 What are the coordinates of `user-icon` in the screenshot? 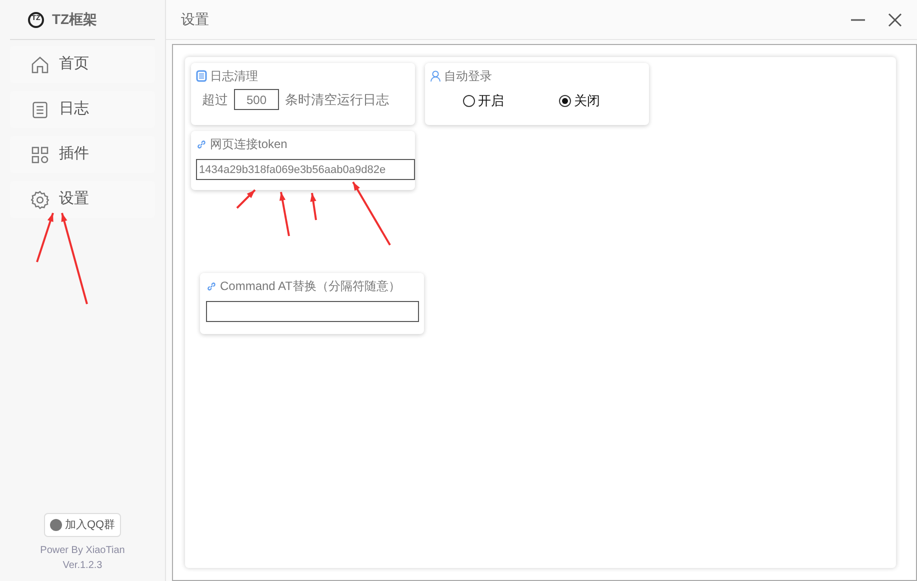 It's located at (435, 76).